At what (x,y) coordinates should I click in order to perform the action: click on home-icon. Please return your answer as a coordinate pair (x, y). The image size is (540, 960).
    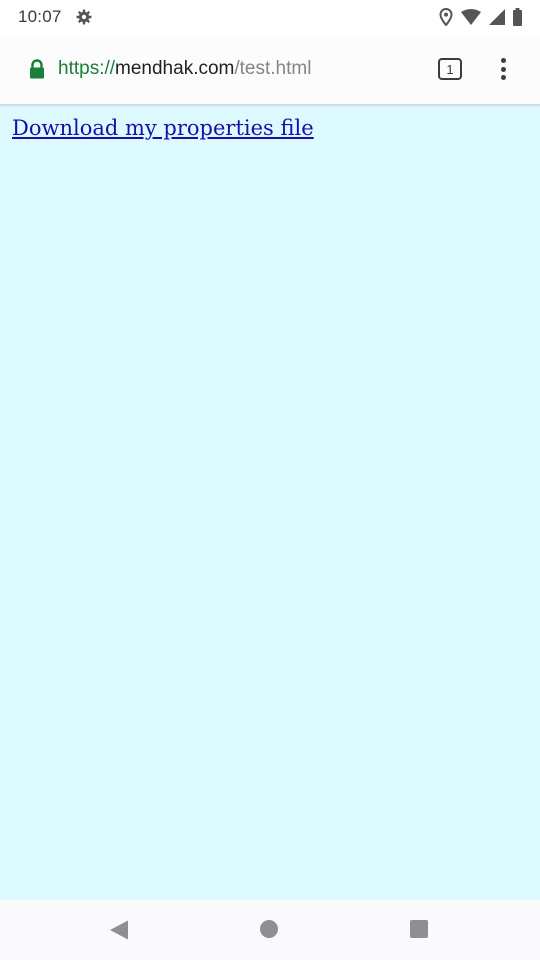
    Looking at the image, I should click on (269, 929).